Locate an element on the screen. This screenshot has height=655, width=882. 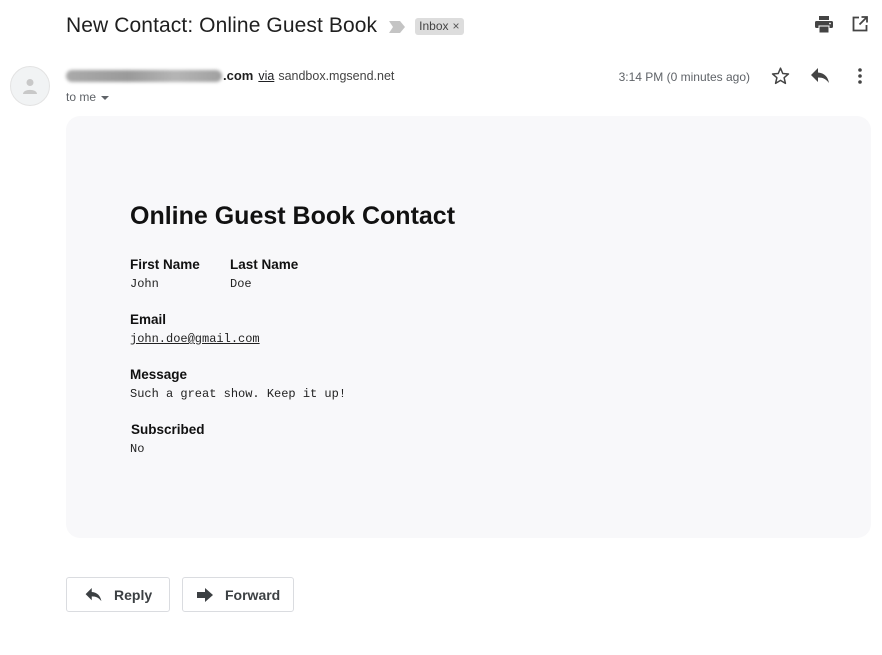
subscribed-label: Subscribed is located at coordinates (168, 429).